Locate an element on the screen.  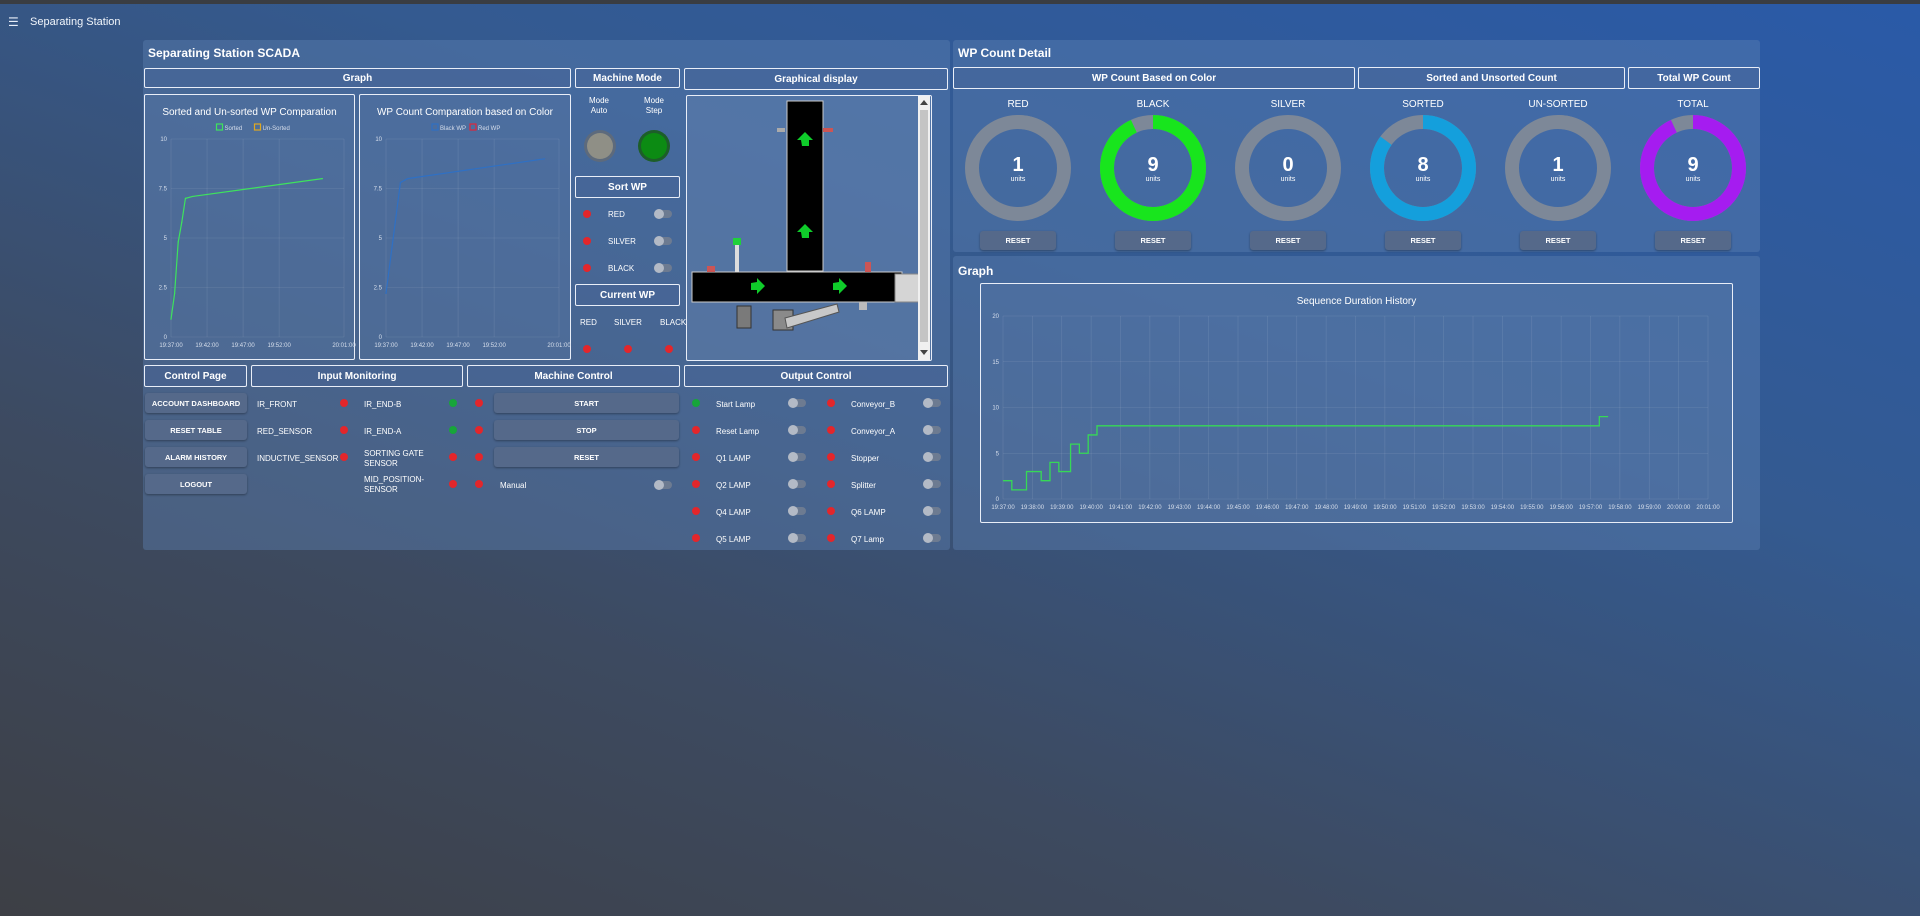
sort-red-toggle is located at coordinates (663, 214).